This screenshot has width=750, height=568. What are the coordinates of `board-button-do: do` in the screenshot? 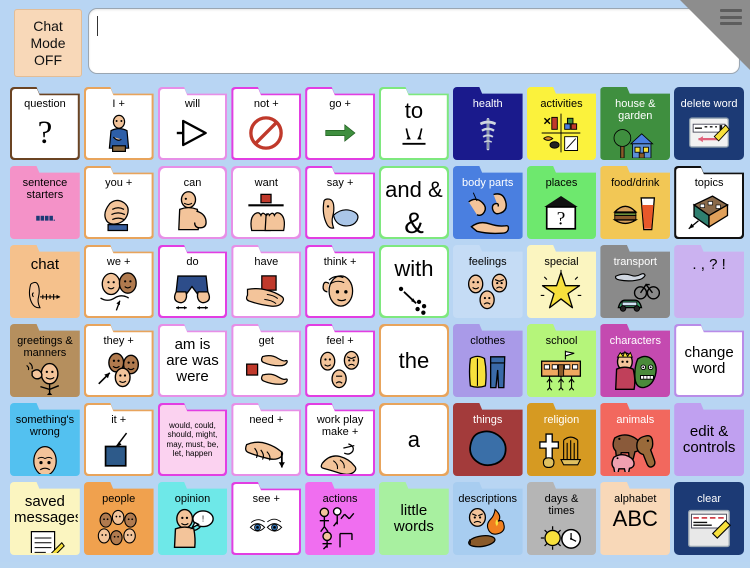 It's located at (192, 281).